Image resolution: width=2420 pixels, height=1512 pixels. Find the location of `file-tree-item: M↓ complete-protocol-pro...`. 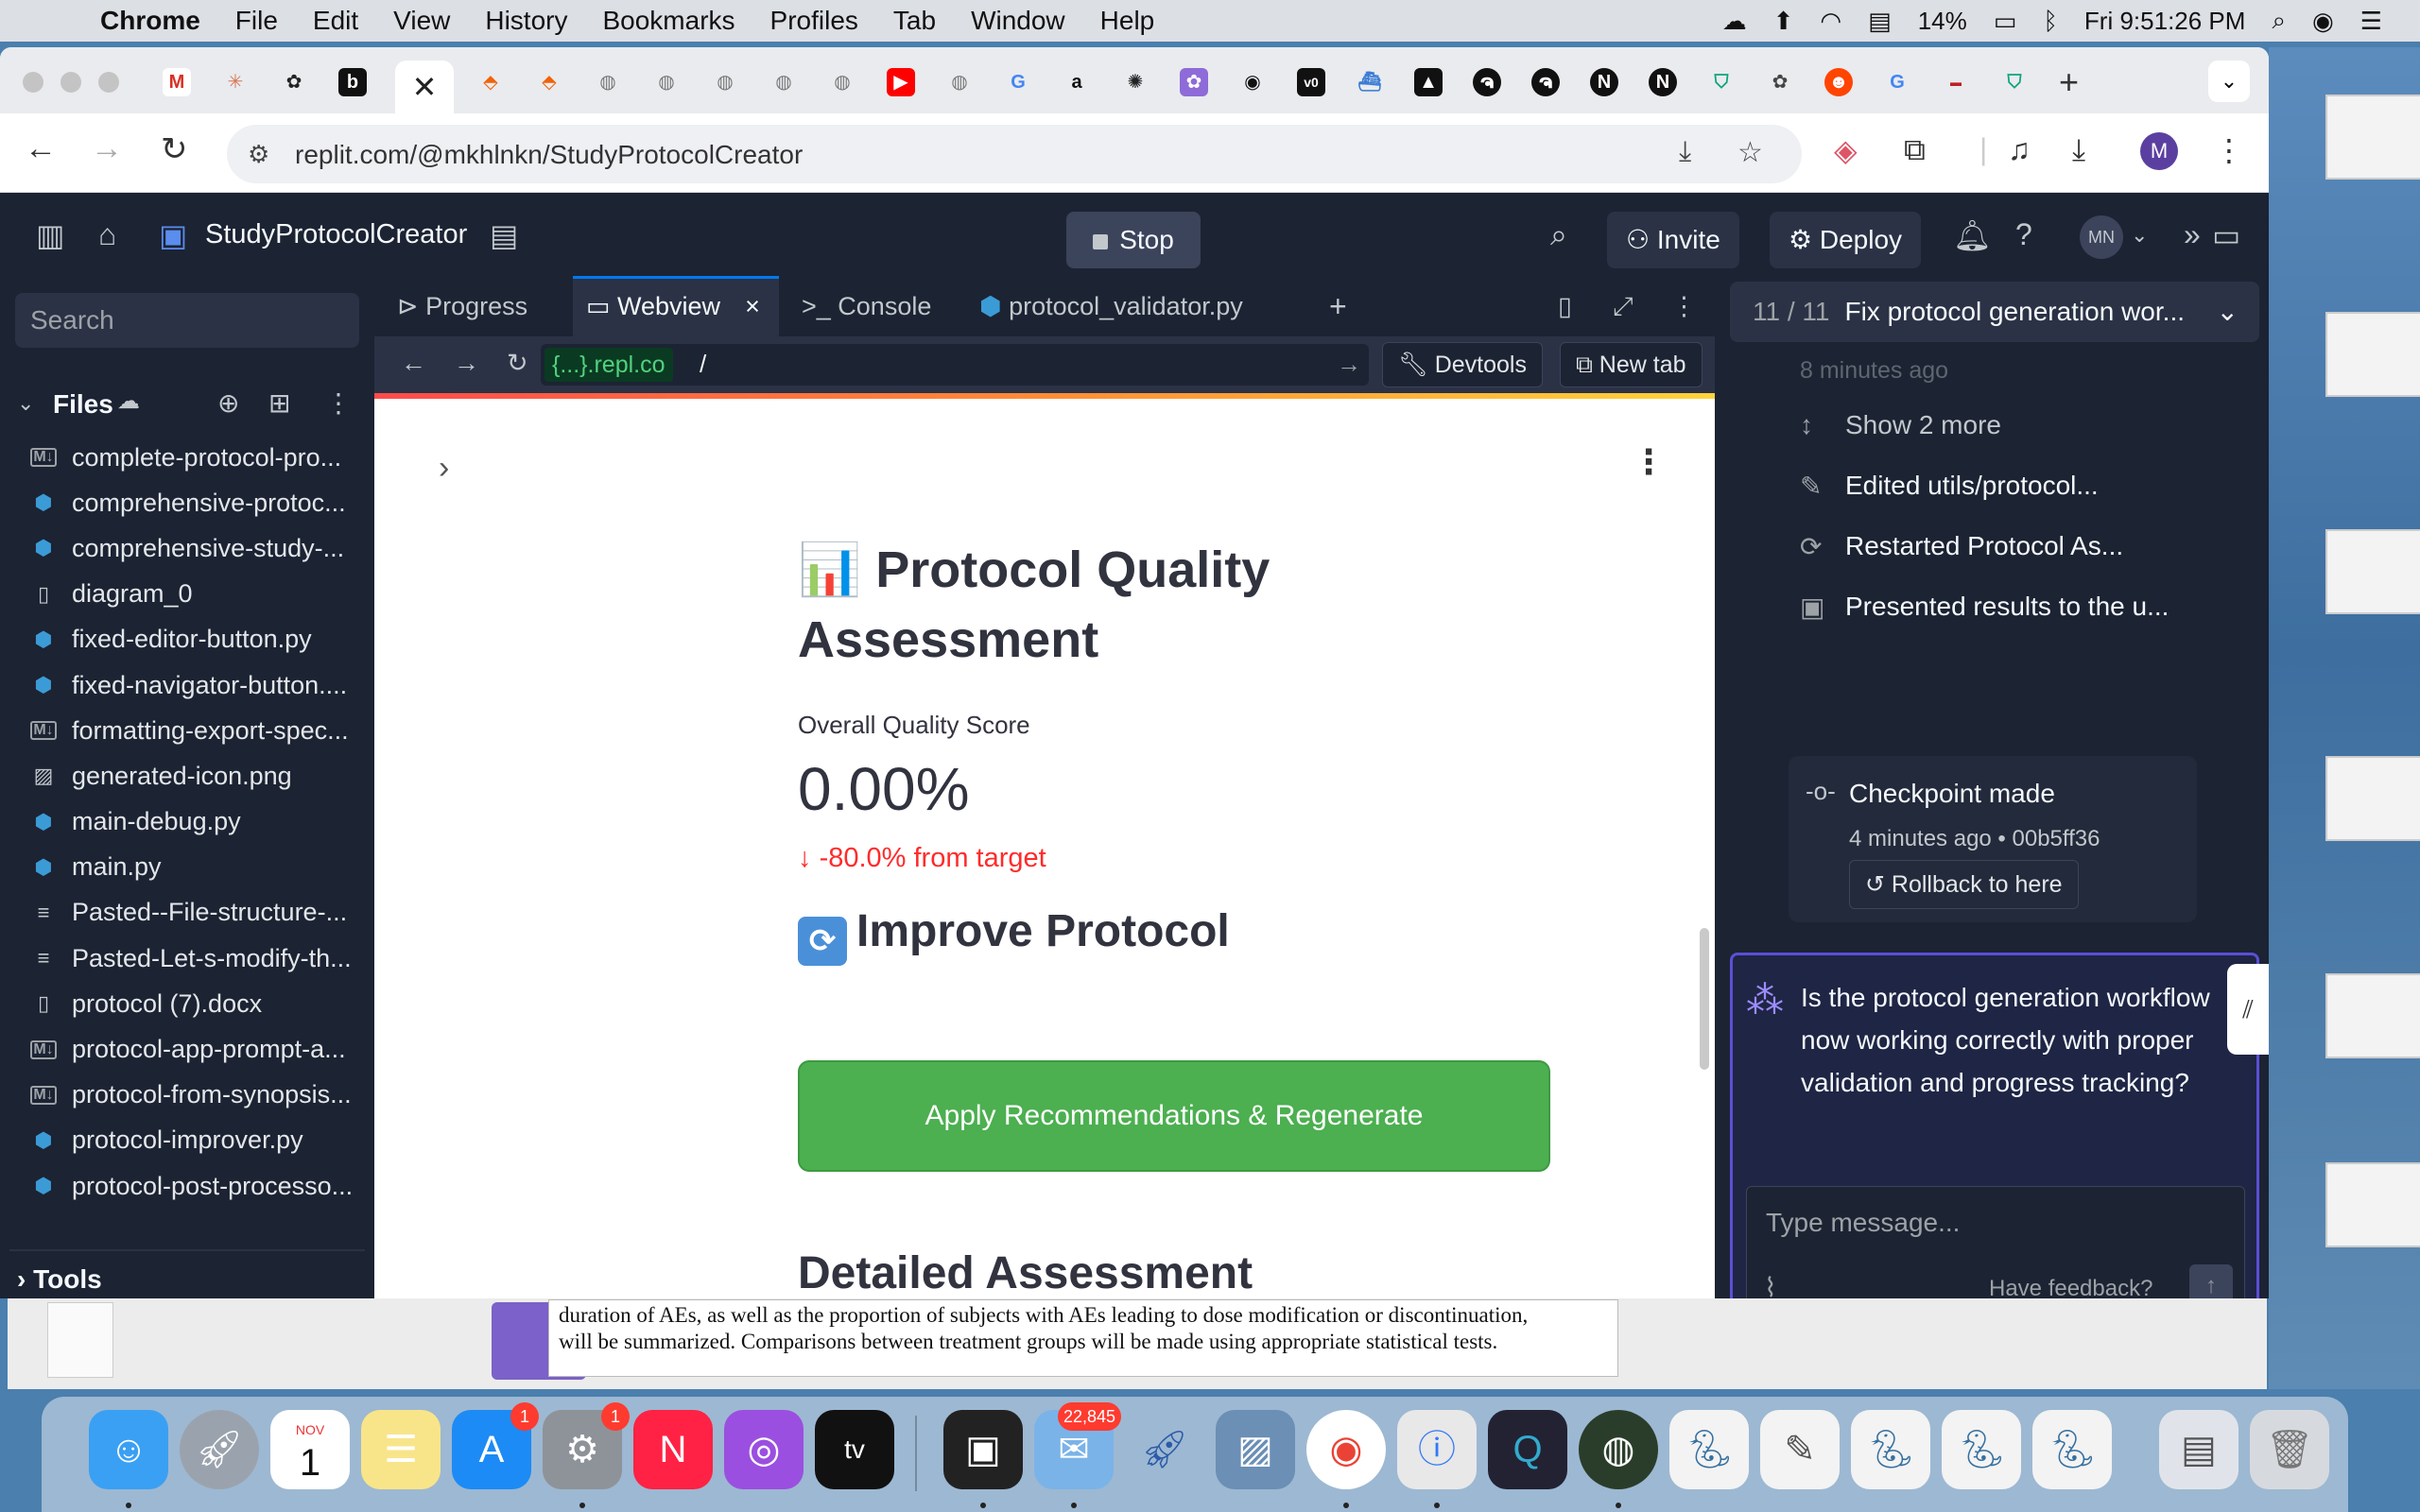

file-tree-item: M↓ complete-protocol-pro... is located at coordinates (194, 457).